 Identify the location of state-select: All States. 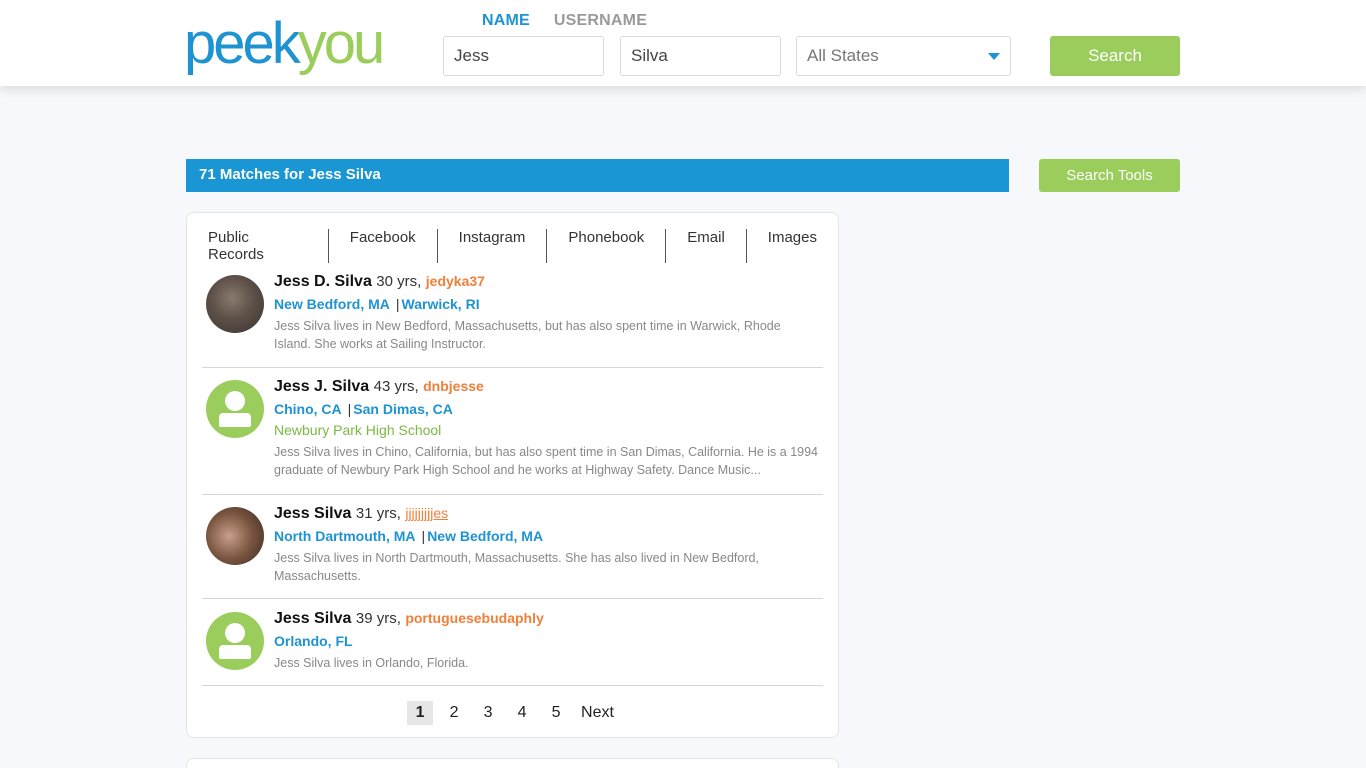
(903, 56).